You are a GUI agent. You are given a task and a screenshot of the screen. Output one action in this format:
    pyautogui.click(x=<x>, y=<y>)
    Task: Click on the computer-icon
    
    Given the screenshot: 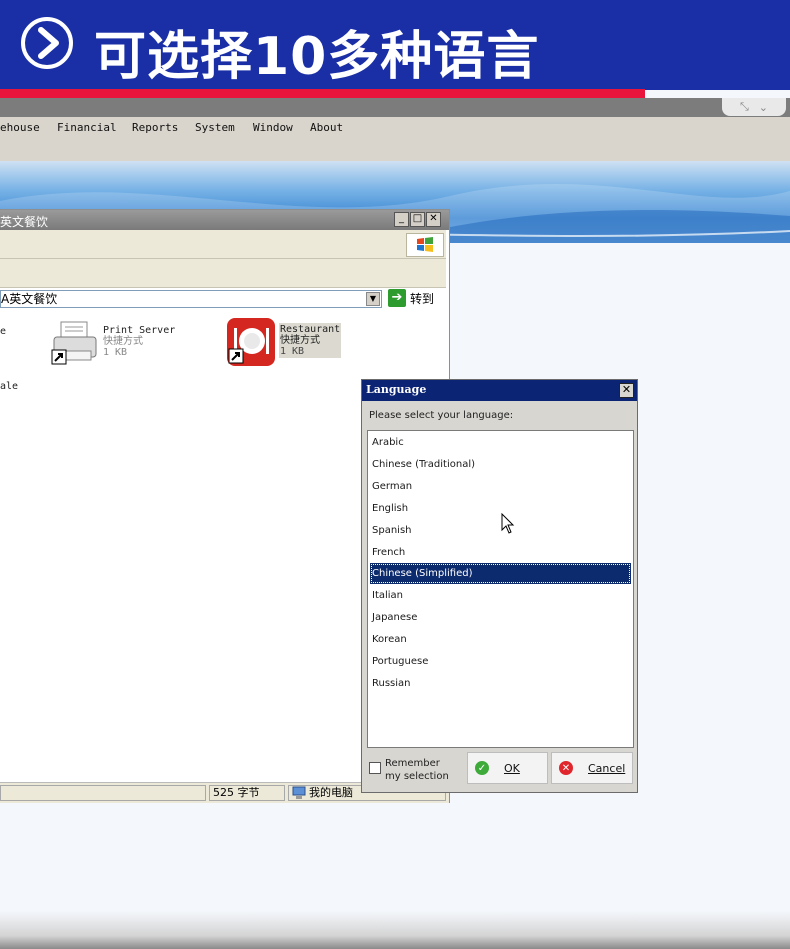 What is the action you would take?
    pyautogui.click(x=299, y=792)
    